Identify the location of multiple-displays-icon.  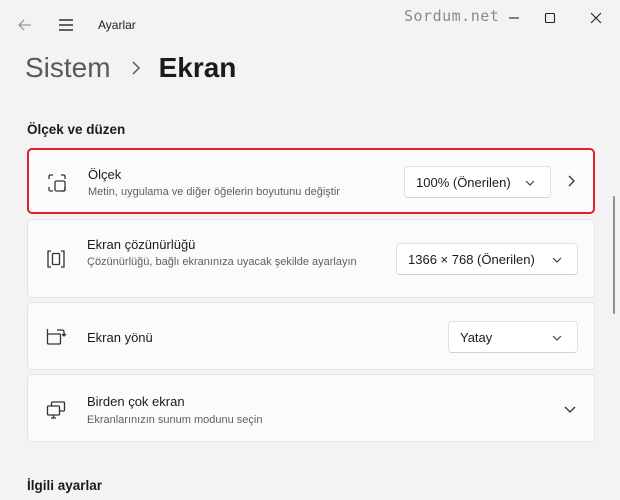
(56, 410).